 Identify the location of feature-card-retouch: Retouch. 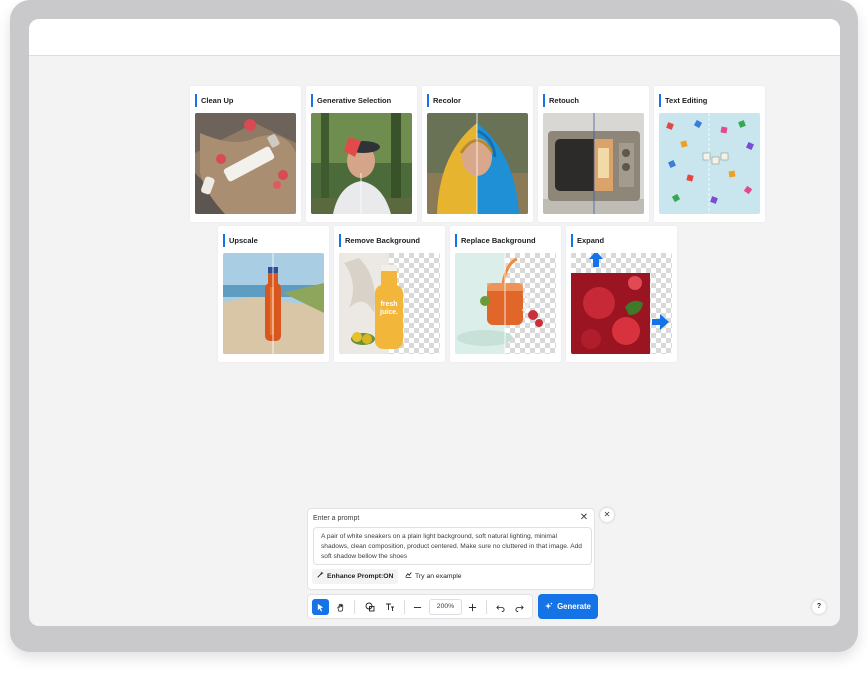
(593, 154).